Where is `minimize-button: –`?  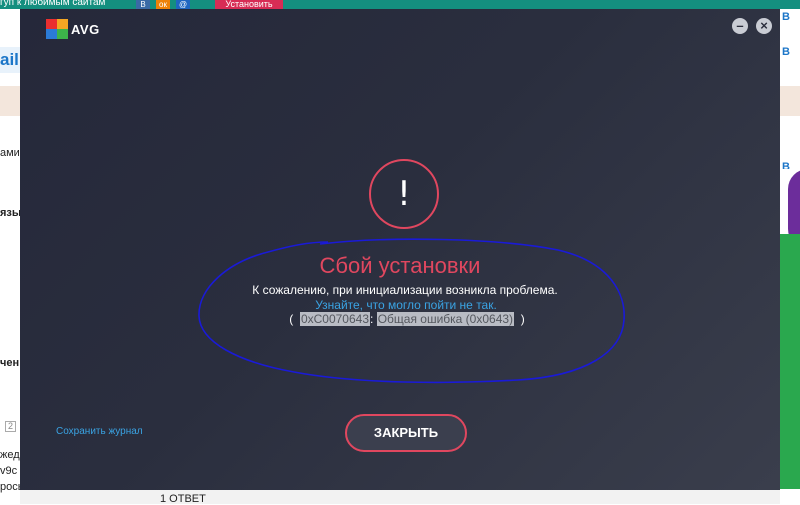 minimize-button: – is located at coordinates (740, 26).